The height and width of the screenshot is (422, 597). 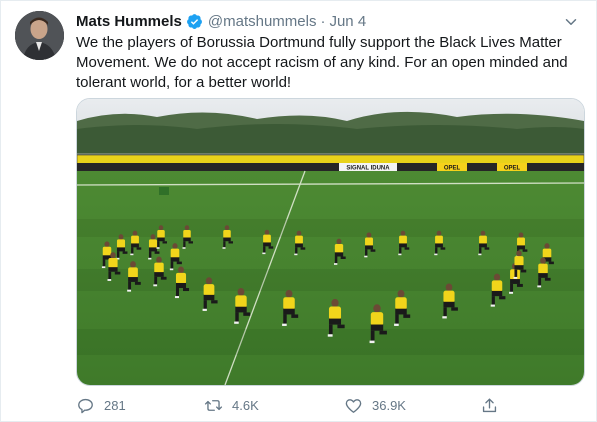 I want to click on avatar-image, so click(x=39, y=35).